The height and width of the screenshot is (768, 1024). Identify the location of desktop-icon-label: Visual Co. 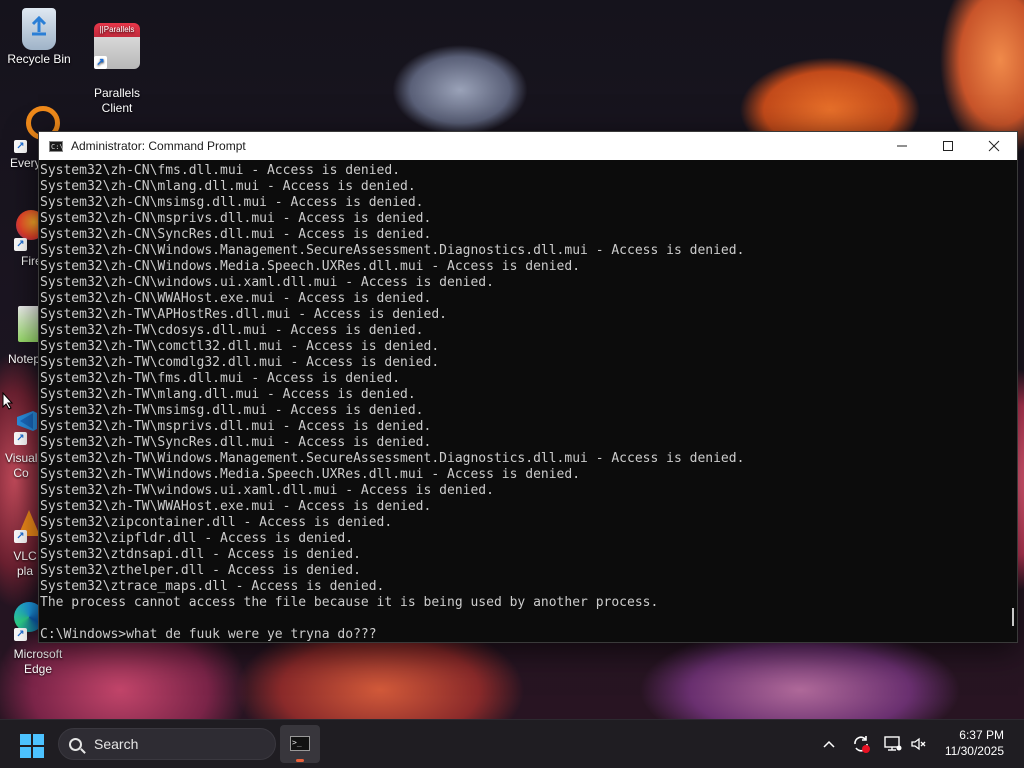
(21, 466).